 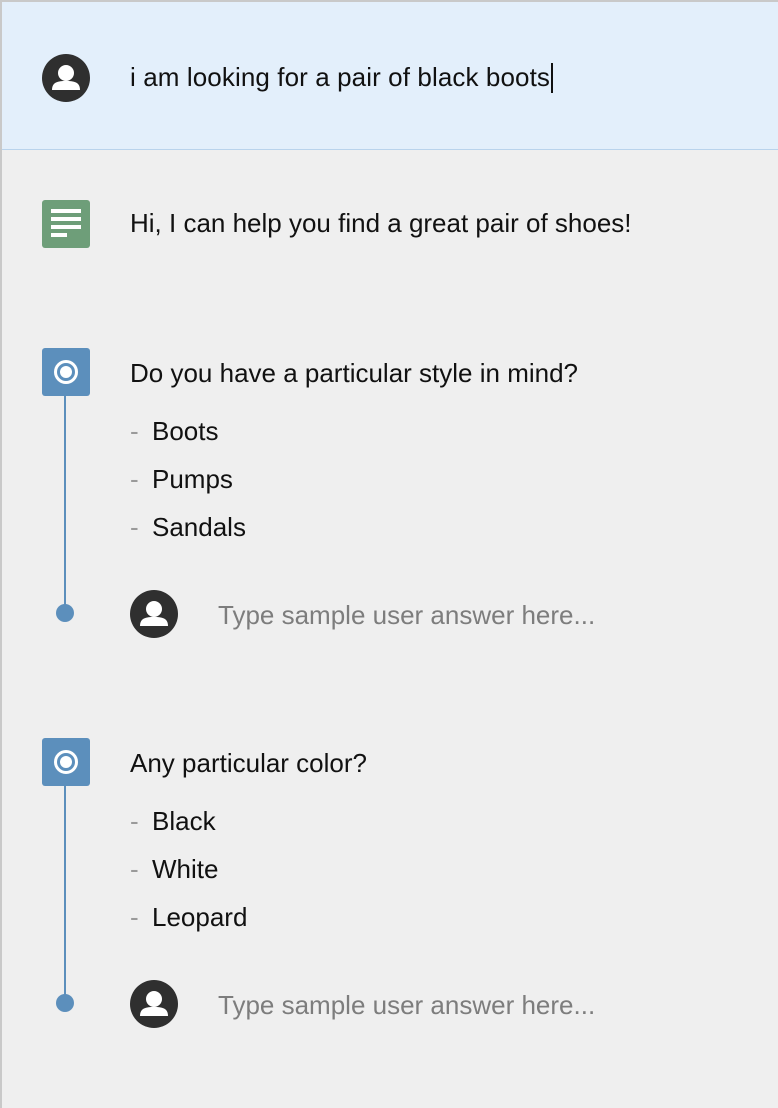 I want to click on option-label: White, so click(x=185, y=869).